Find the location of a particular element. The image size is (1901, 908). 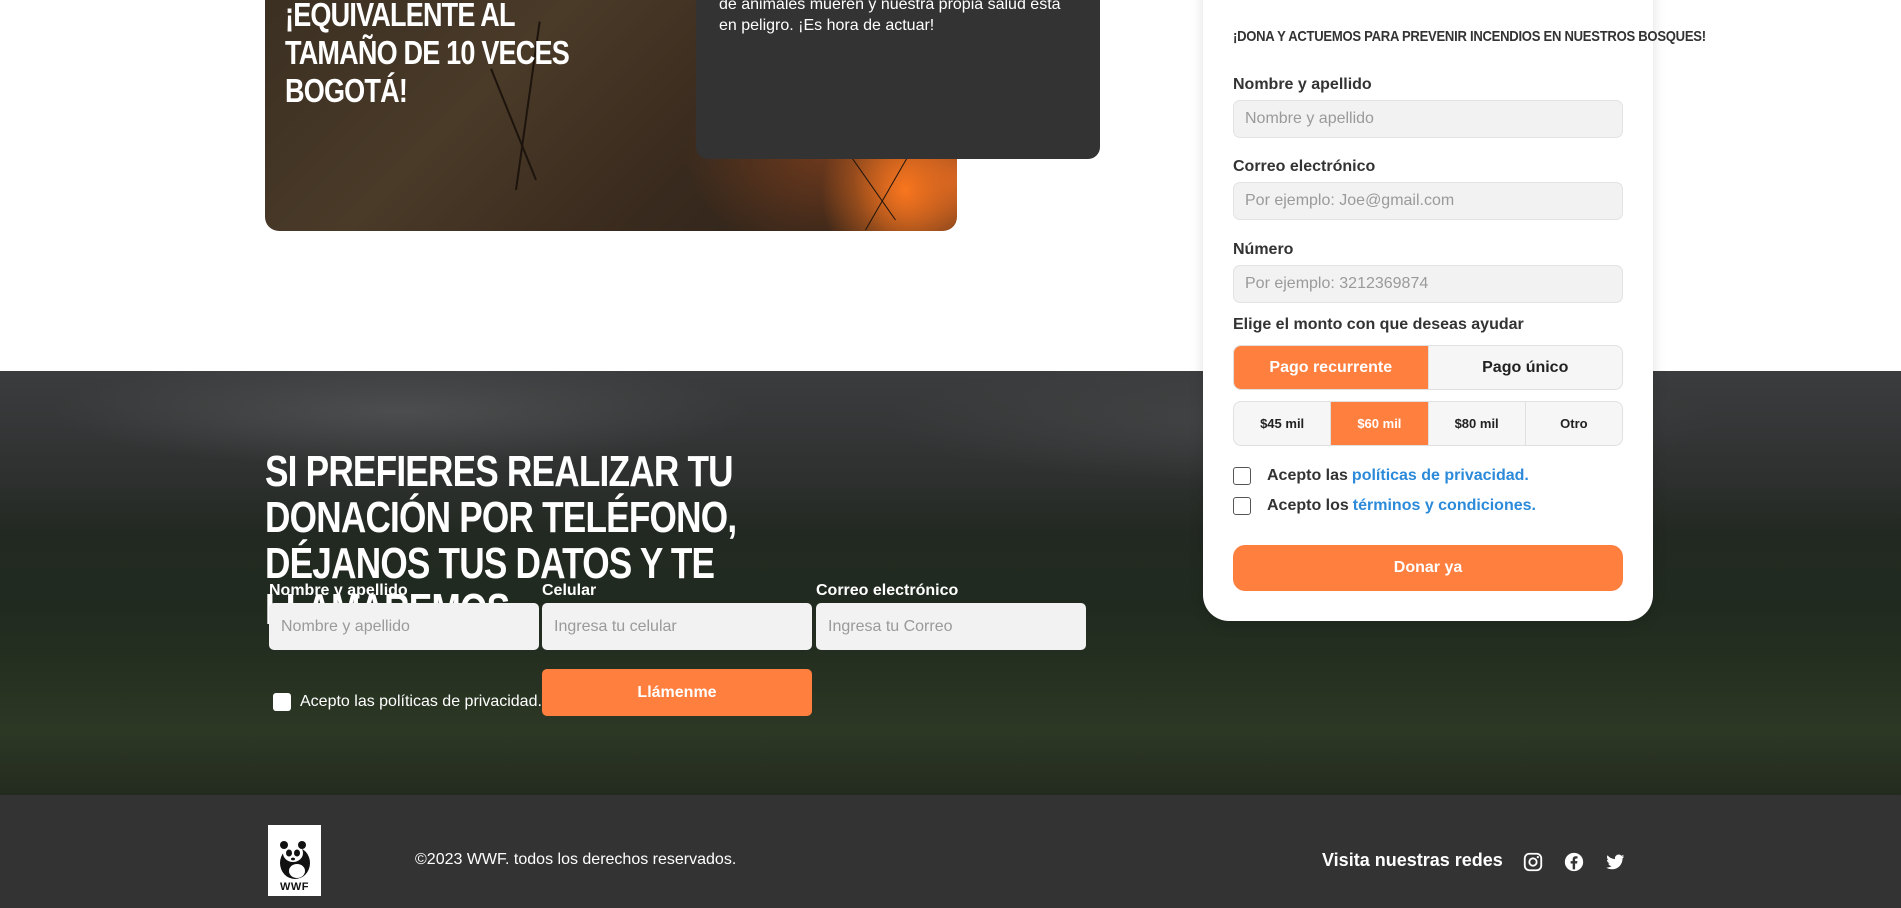

amount-option-other: Otro is located at coordinates (1574, 423).